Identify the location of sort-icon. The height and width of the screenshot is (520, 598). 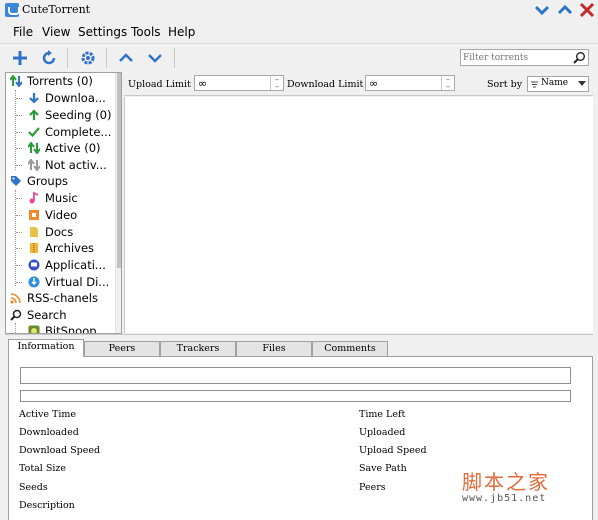
(534, 84).